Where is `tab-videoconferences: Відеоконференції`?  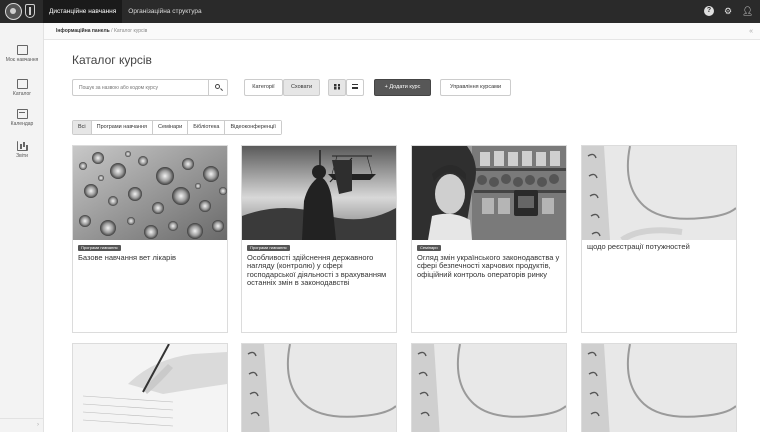 tab-videoconferences: Відеоконференції is located at coordinates (253, 127).